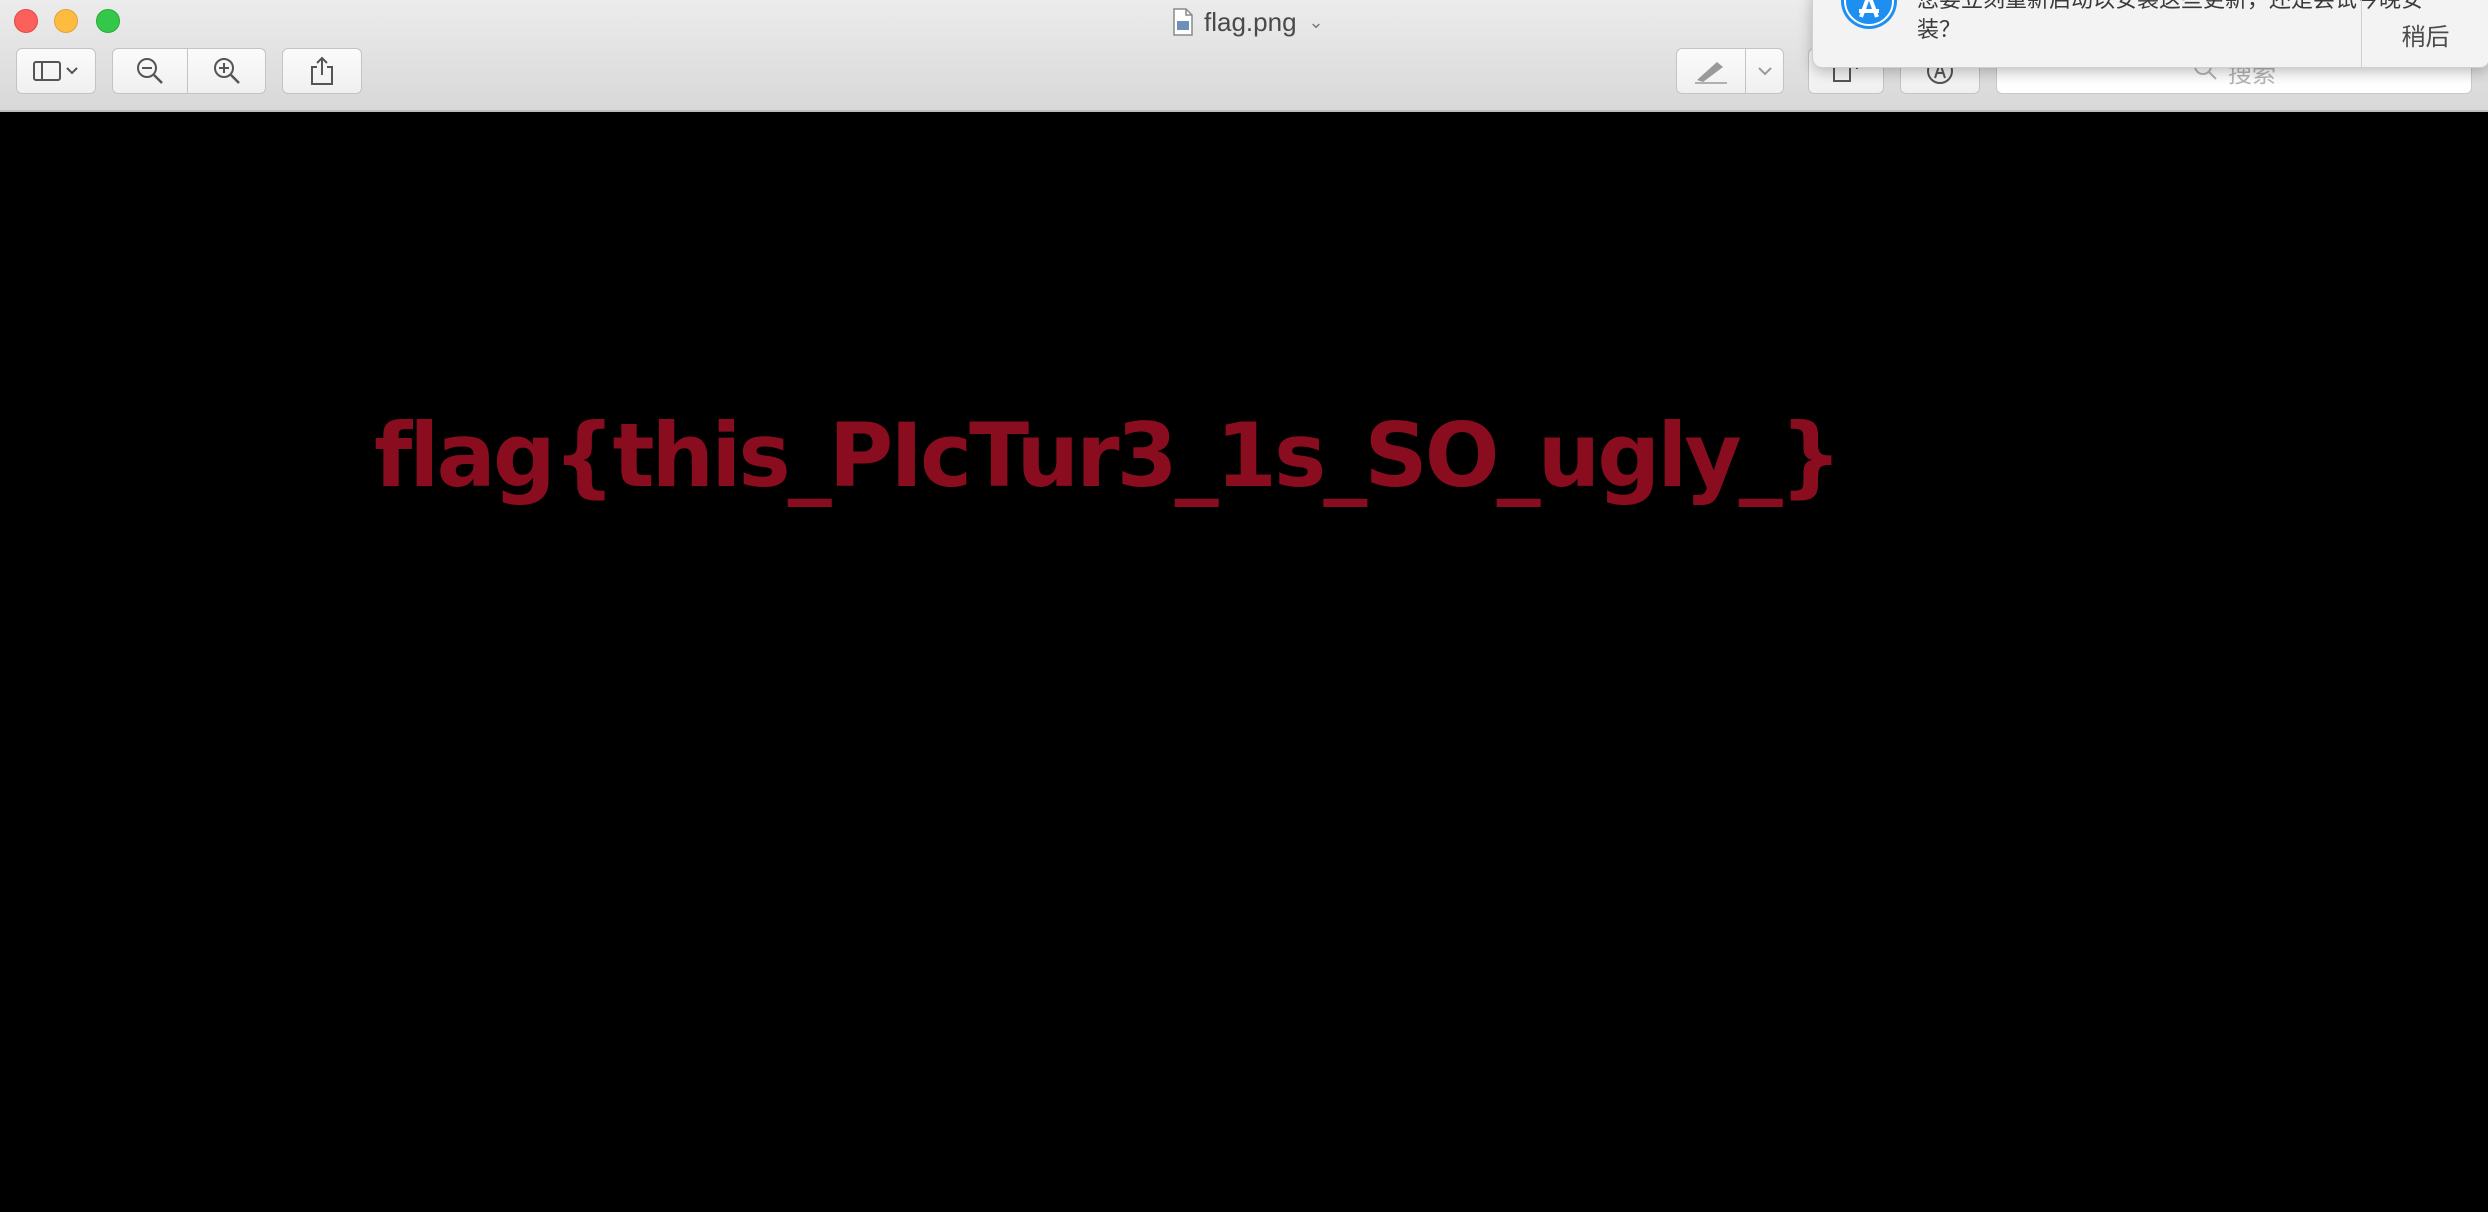 The image size is (2488, 1212). I want to click on zoom-out-icon, so click(150, 71).